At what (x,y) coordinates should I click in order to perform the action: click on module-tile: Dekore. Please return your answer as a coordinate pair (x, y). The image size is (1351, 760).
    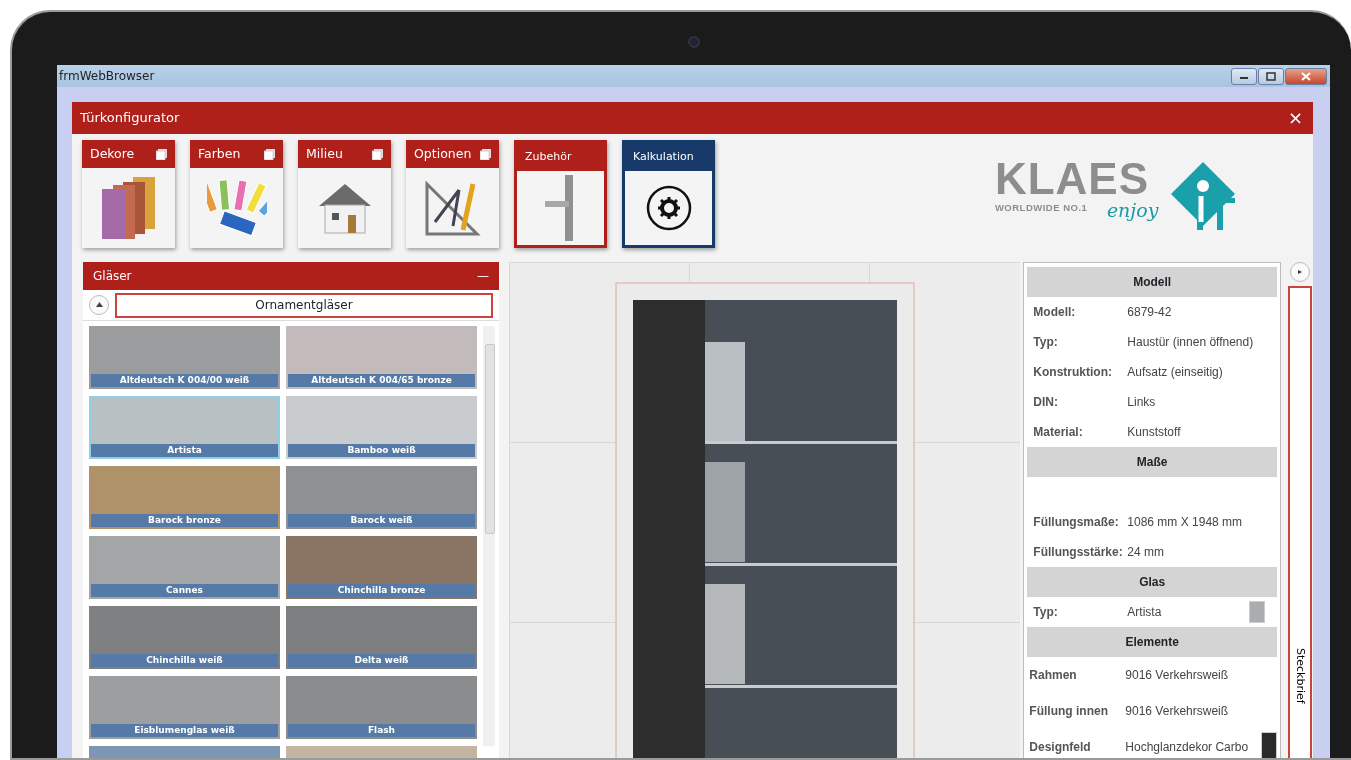
    Looking at the image, I should click on (128, 194).